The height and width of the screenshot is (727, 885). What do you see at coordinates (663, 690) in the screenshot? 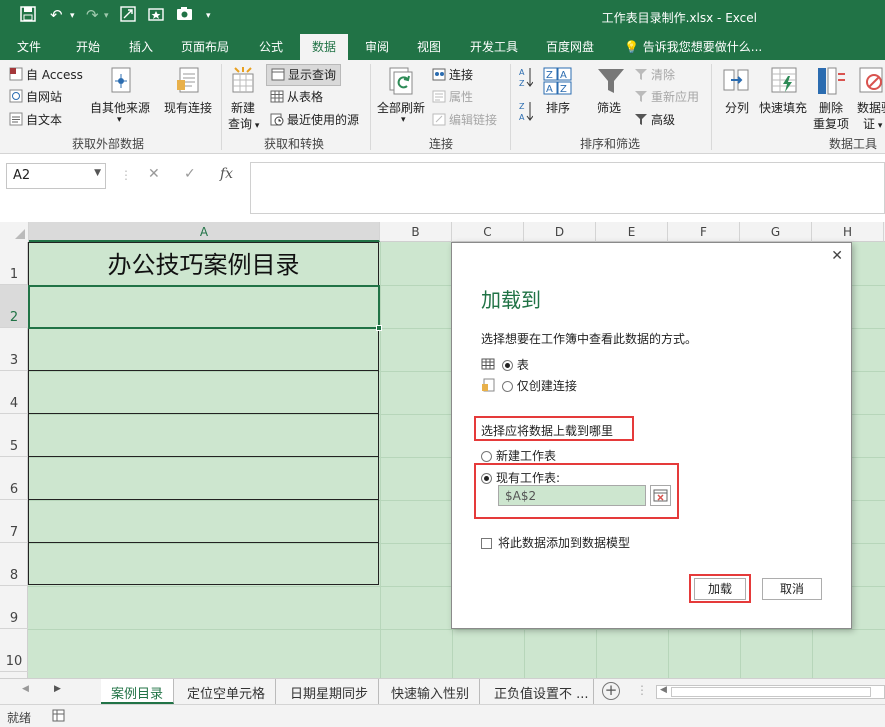
I see `scroll-left-icon: ◀` at bounding box center [663, 690].